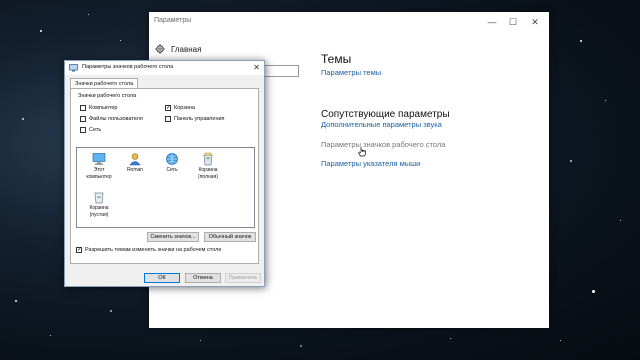 The height and width of the screenshot is (360, 640). I want to click on settings-titlebar: Параметры — ☐ ✕, so click(349, 22).